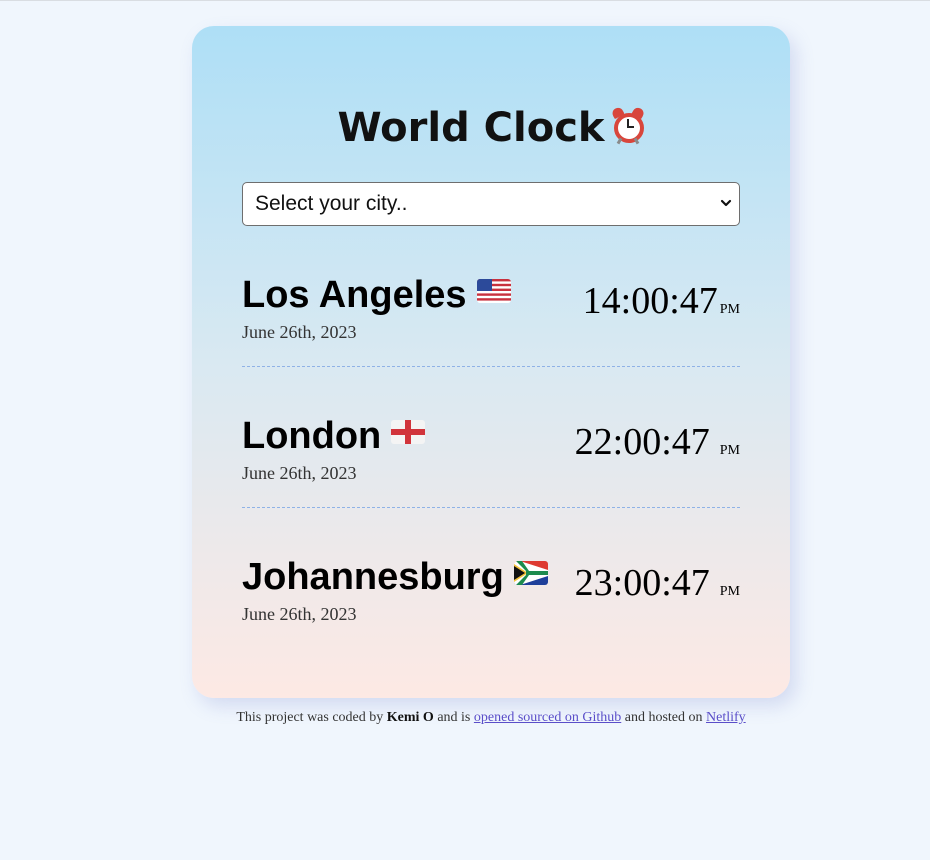 This screenshot has height=860, width=930. What do you see at coordinates (471, 128) in the screenshot?
I see `page-title-text: World Clock` at bounding box center [471, 128].